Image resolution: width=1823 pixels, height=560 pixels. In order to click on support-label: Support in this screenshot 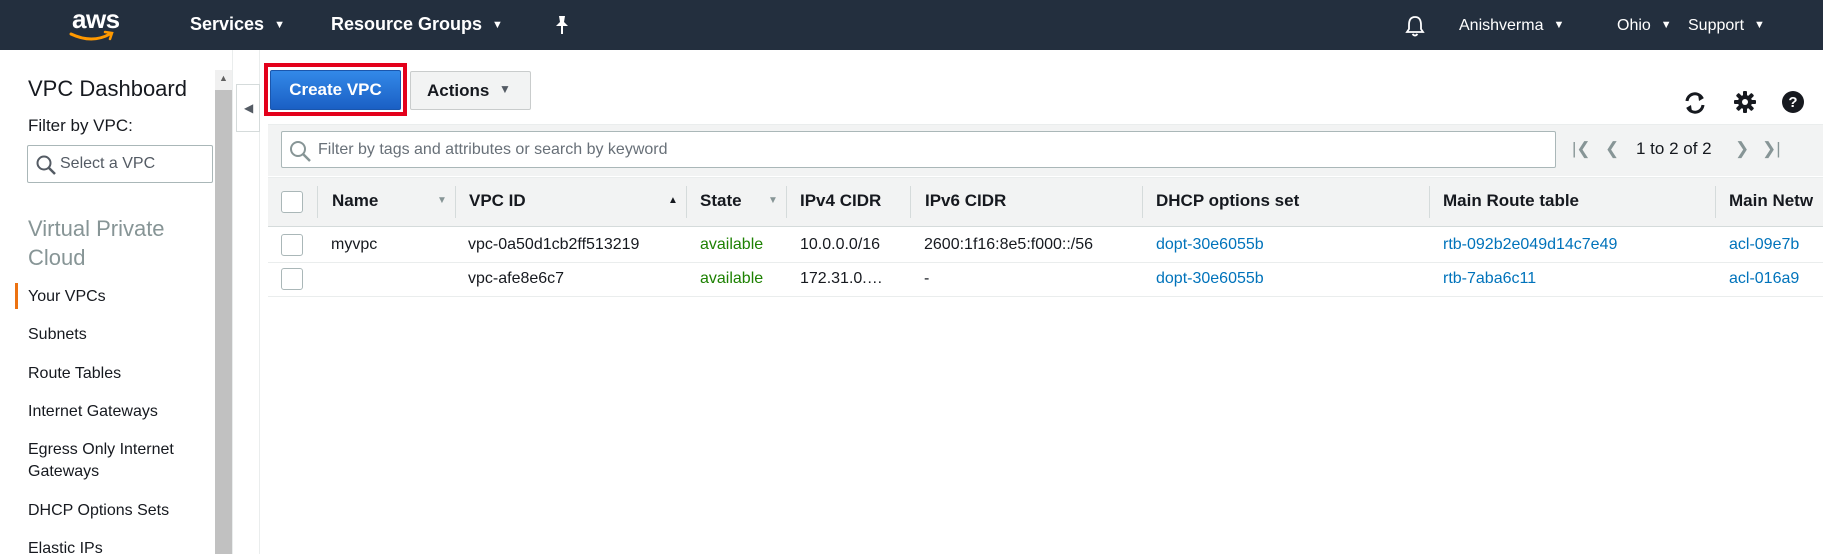, I will do `click(1716, 25)`.